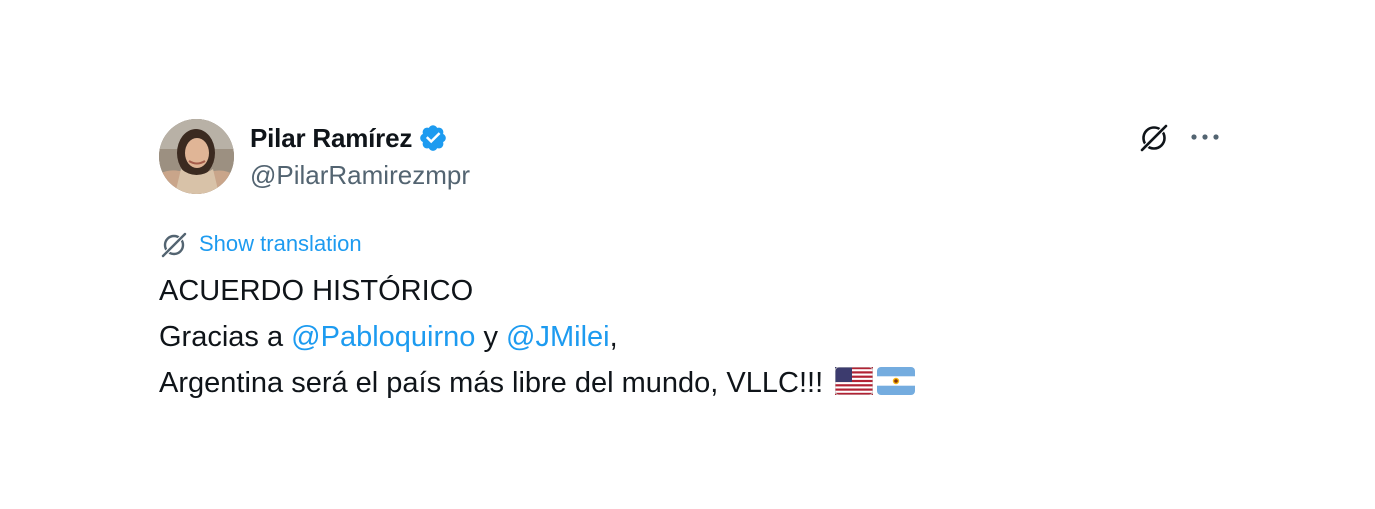 The image size is (1375, 509). What do you see at coordinates (491, 337) in the screenshot?
I see `text-y: y` at bounding box center [491, 337].